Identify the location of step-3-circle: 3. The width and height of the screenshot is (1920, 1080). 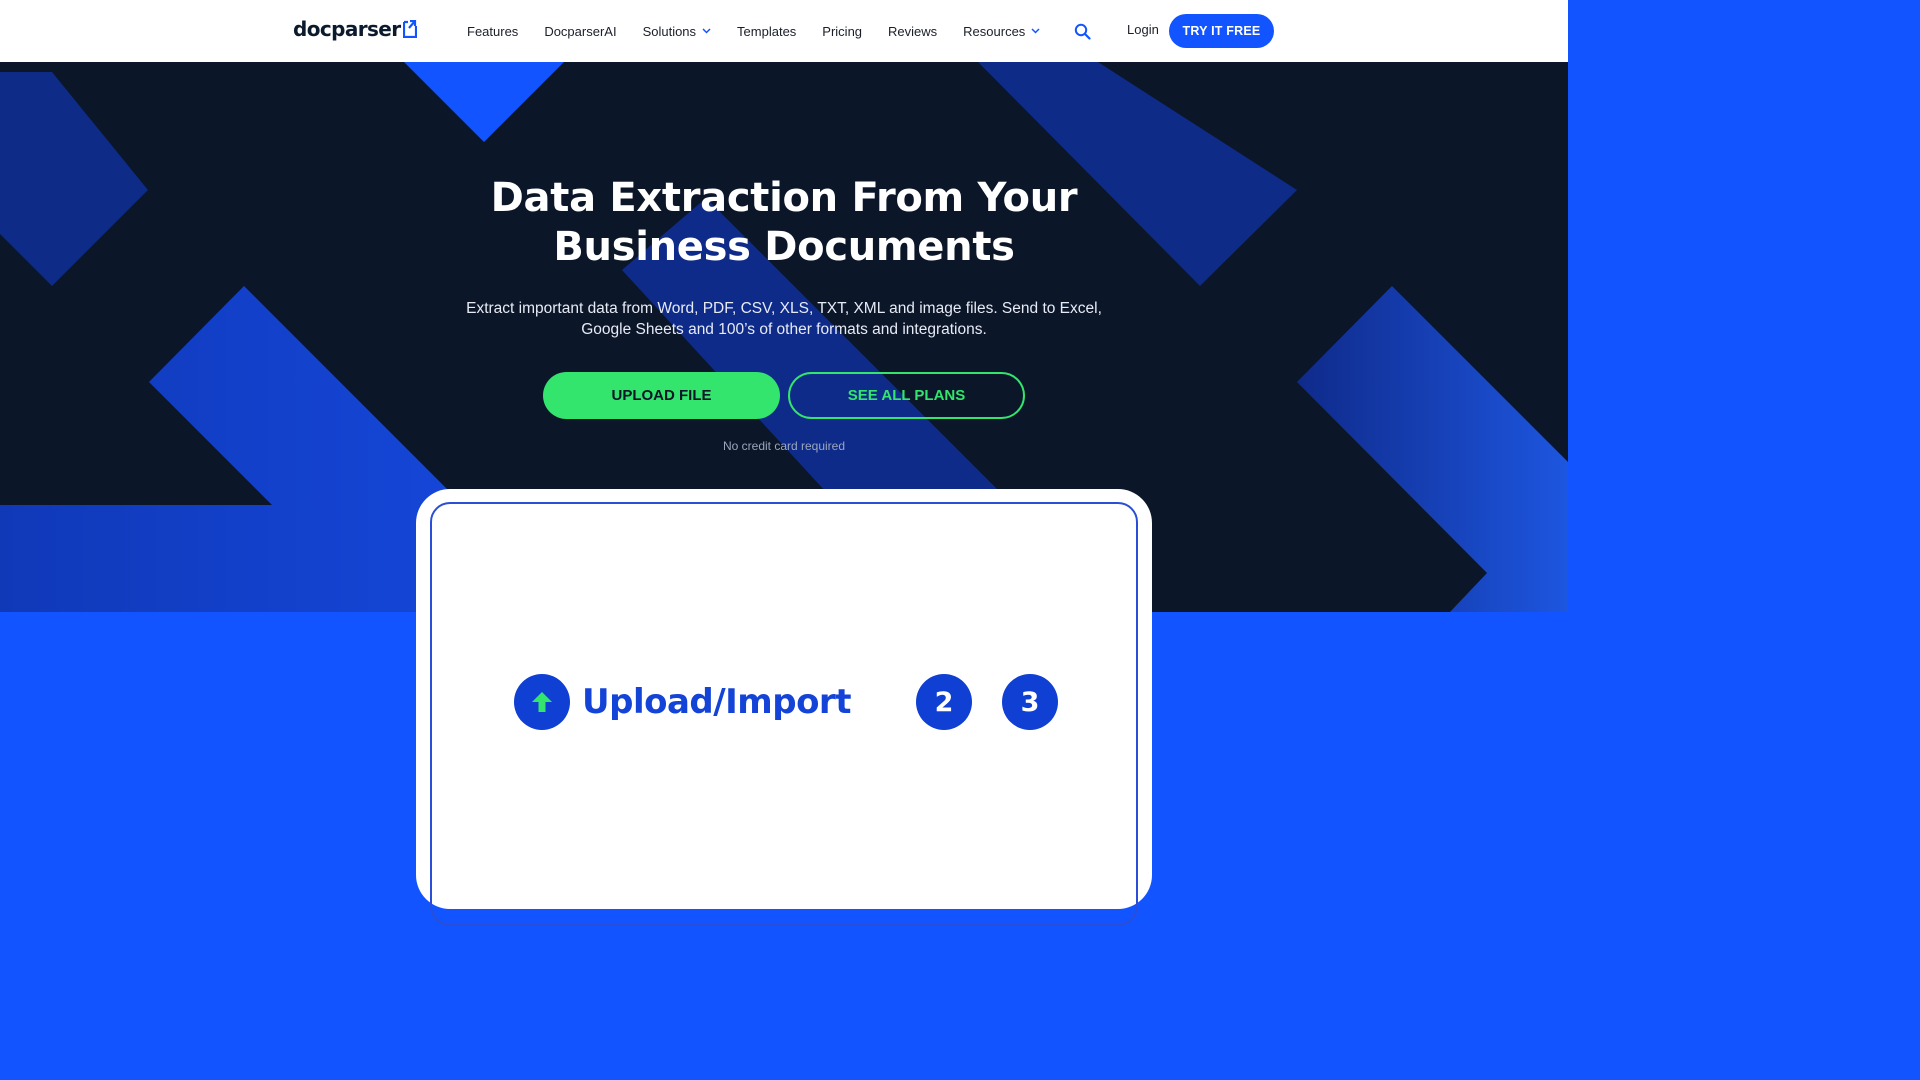
(1030, 702).